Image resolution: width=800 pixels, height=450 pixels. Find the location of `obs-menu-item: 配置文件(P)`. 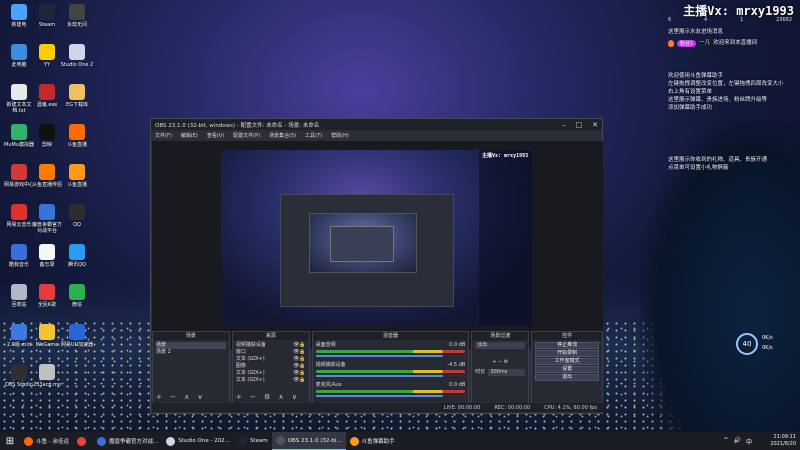

obs-menu-item: 配置文件(P) is located at coordinates (246, 135).